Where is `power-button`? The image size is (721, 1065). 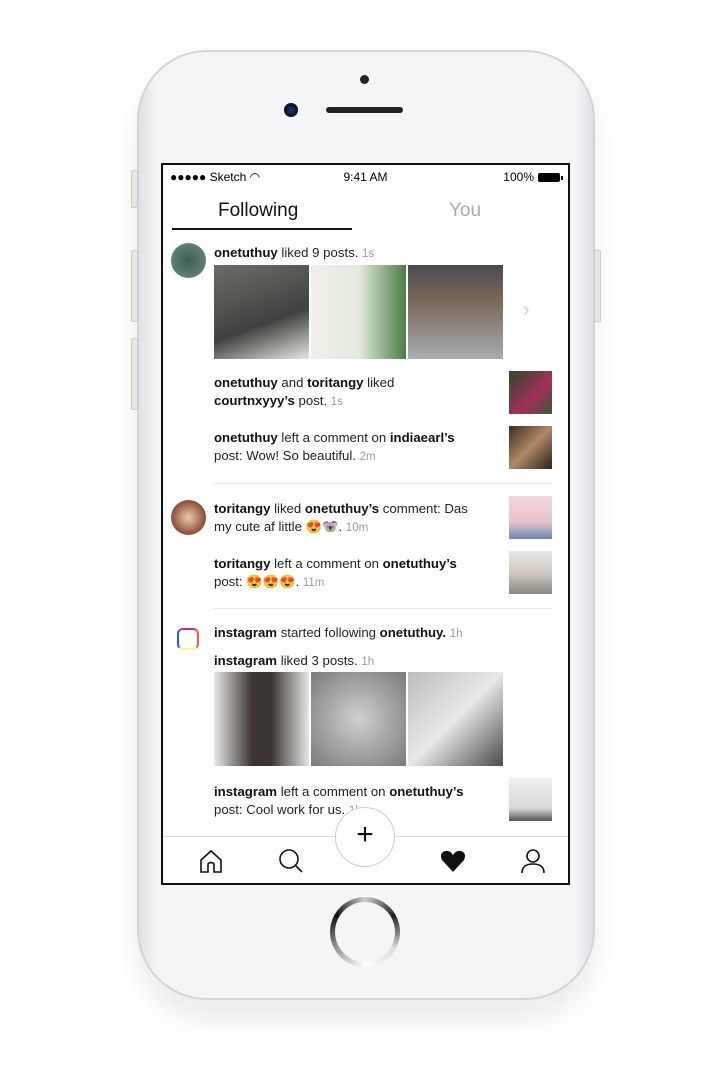 power-button is located at coordinates (597, 286).